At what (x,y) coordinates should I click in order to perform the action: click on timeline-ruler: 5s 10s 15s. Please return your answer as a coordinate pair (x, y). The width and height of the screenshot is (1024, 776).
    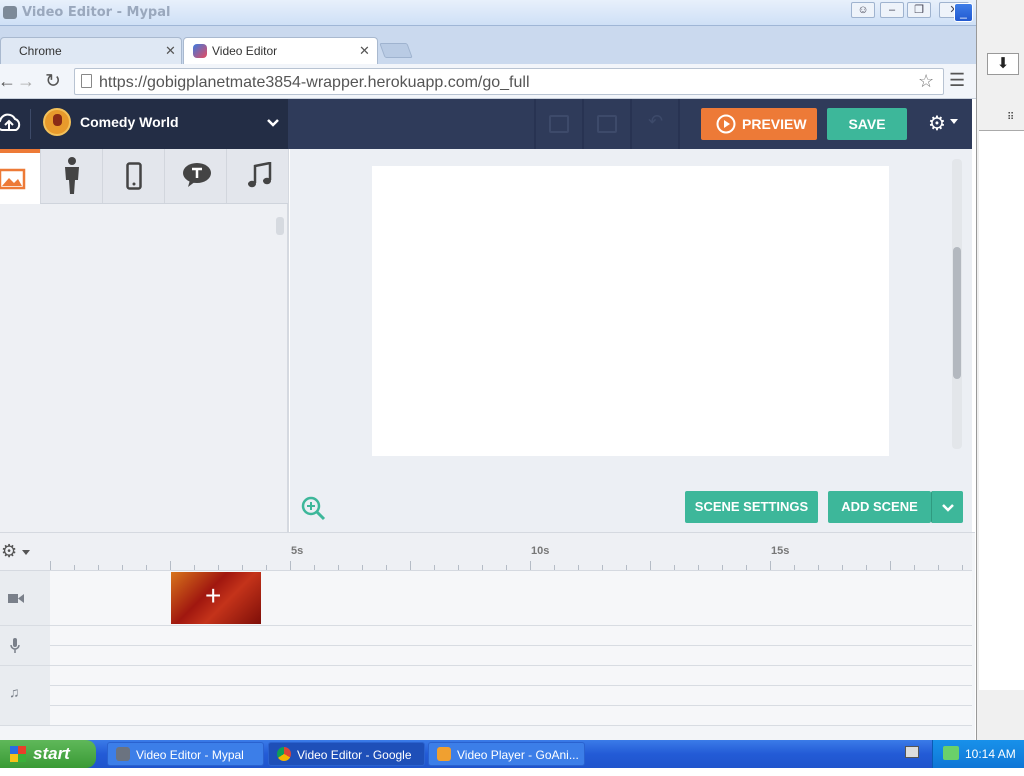
    Looking at the image, I should click on (511, 552).